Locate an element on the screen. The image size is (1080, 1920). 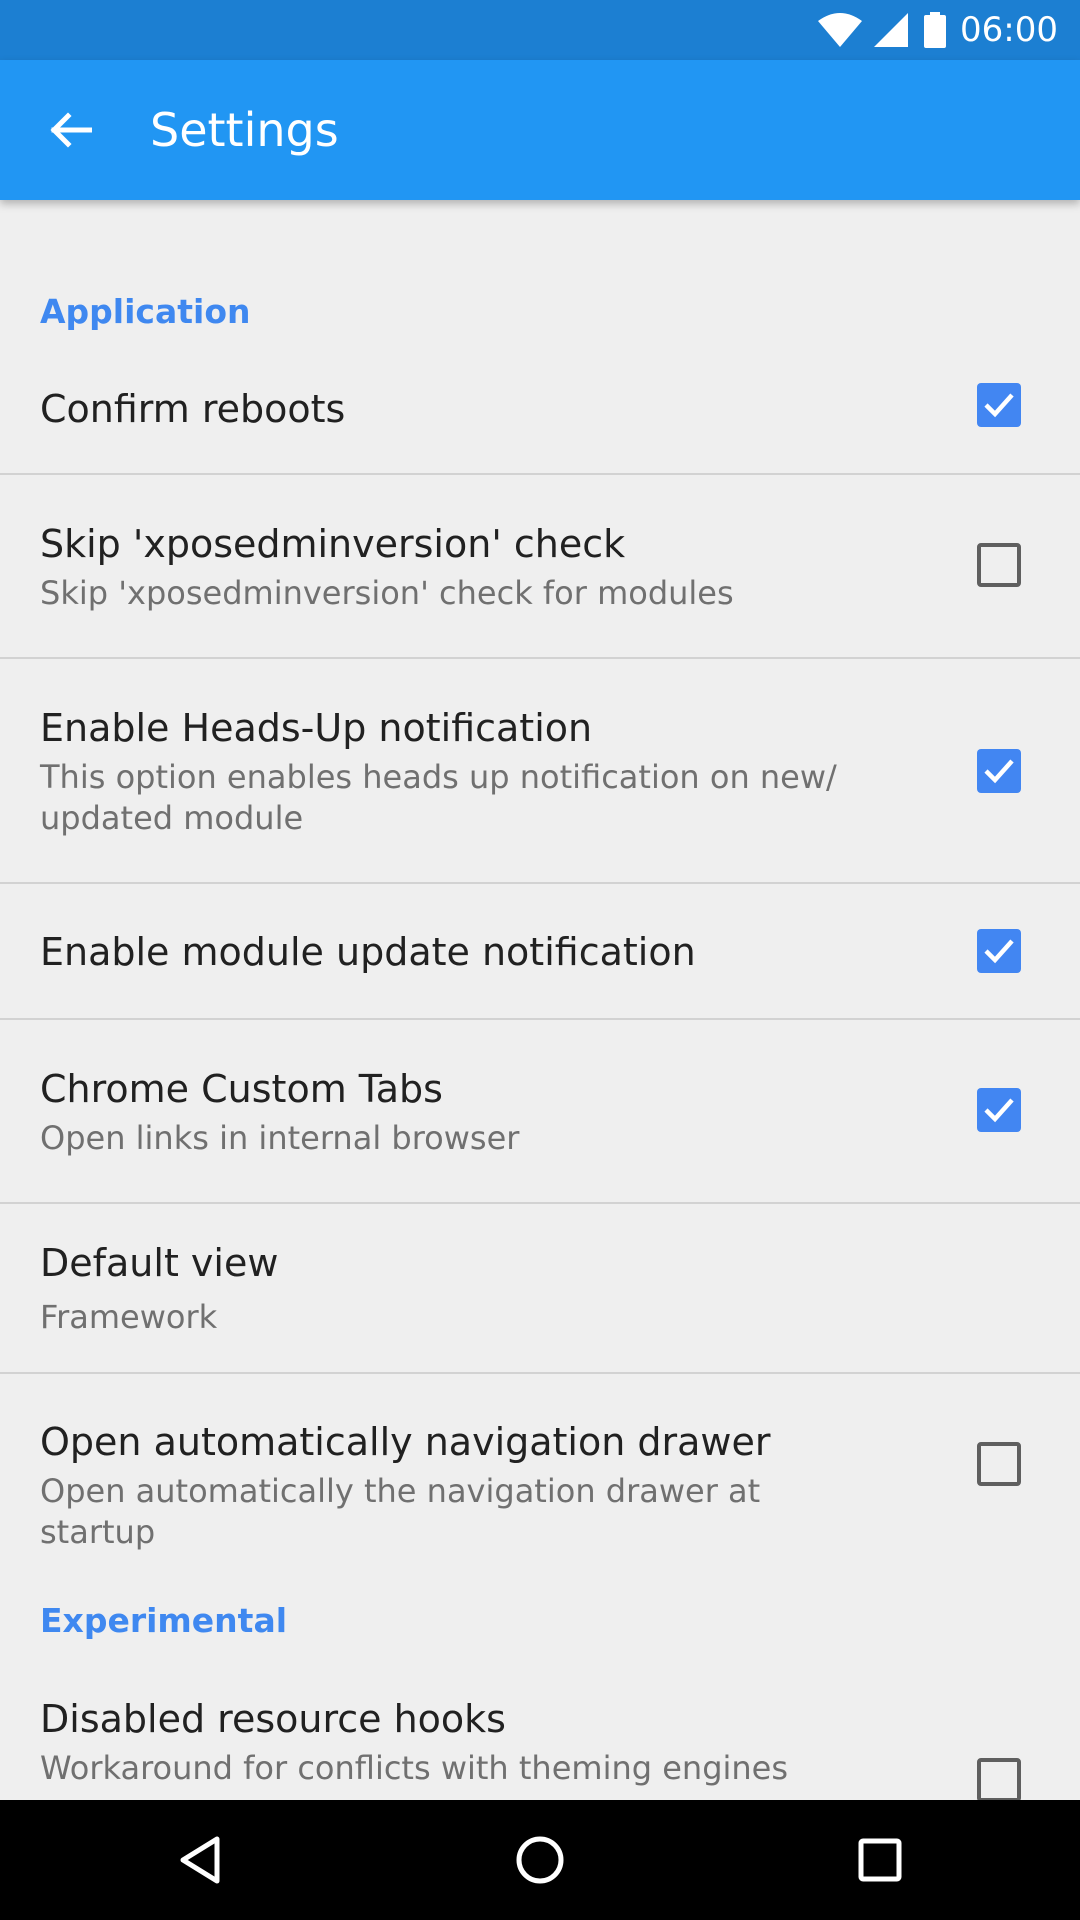
disabled-hooks-checkbox is located at coordinates (999, 1779).